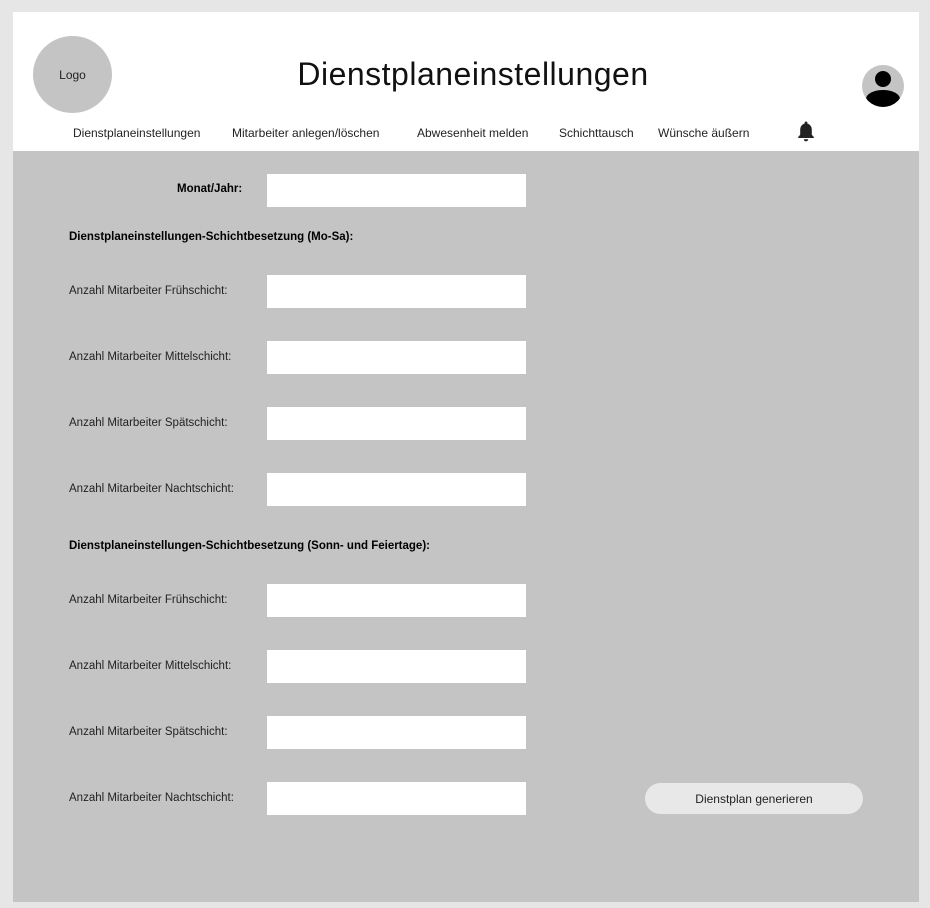  What do you see at coordinates (396, 291) in the screenshot?
I see `weekday-fruehschicht-input` at bounding box center [396, 291].